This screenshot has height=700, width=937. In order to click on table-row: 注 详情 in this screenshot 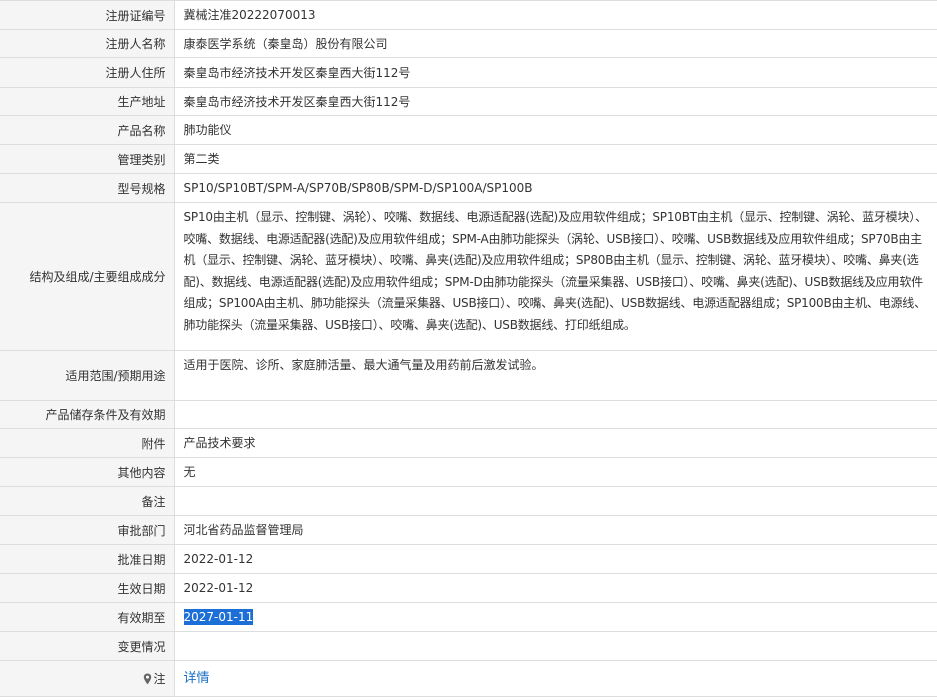, I will do `click(468, 678)`.